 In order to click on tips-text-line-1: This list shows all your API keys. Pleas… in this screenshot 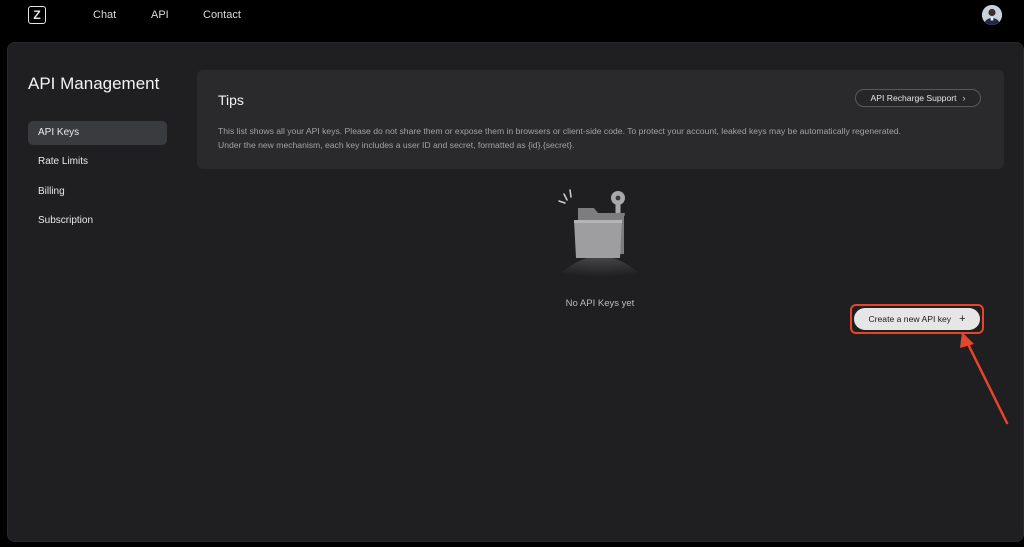, I will do `click(559, 131)`.